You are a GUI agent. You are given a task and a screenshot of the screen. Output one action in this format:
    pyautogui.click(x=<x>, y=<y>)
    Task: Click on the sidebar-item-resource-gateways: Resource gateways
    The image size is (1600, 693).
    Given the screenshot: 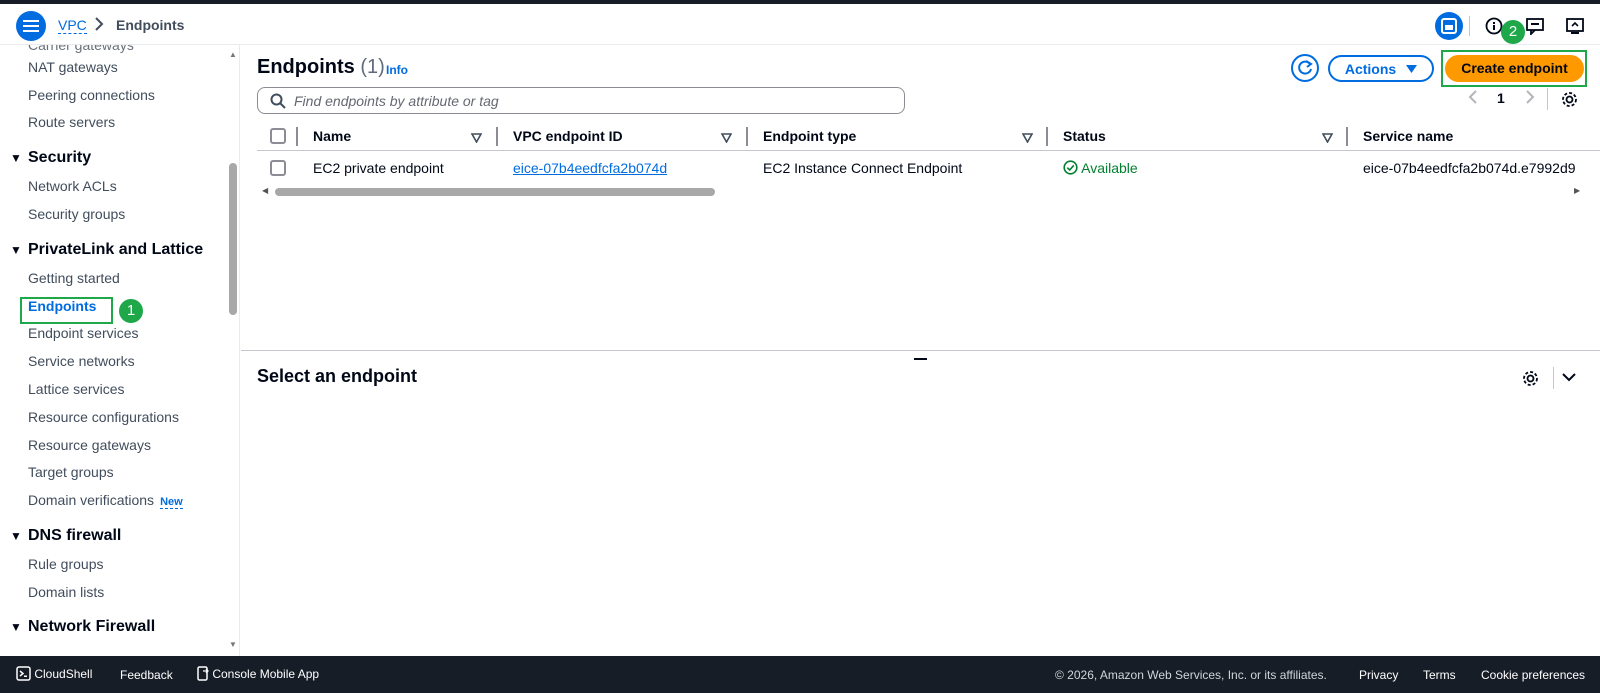 What is the action you would take?
    pyautogui.click(x=89, y=445)
    